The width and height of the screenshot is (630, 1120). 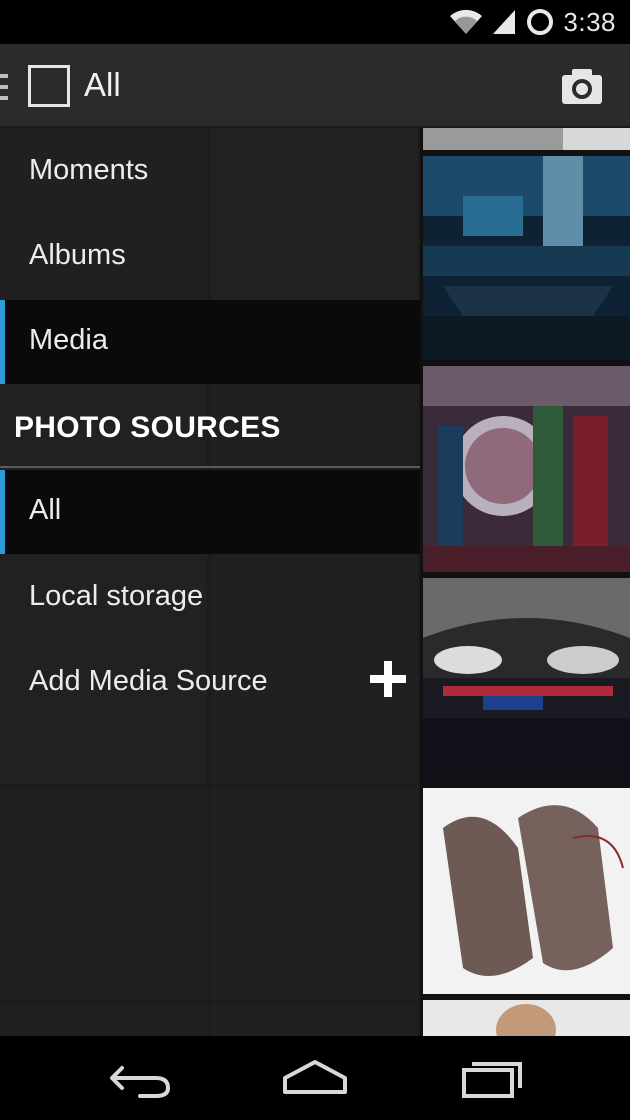 What do you see at coordinates (140, 1078) in the screenshot?
I see `back-icon` at bounding box center [140, 1078].